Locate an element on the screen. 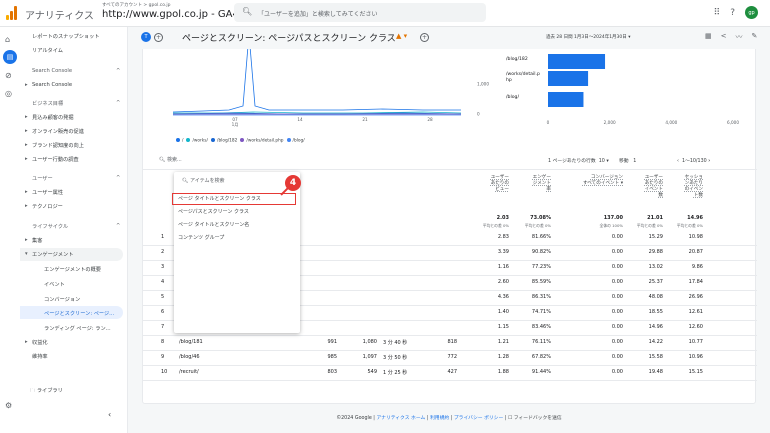  sidebar-item-behavior: ▸ ユーザー行動の調査 is located at coordinates (52, 159).